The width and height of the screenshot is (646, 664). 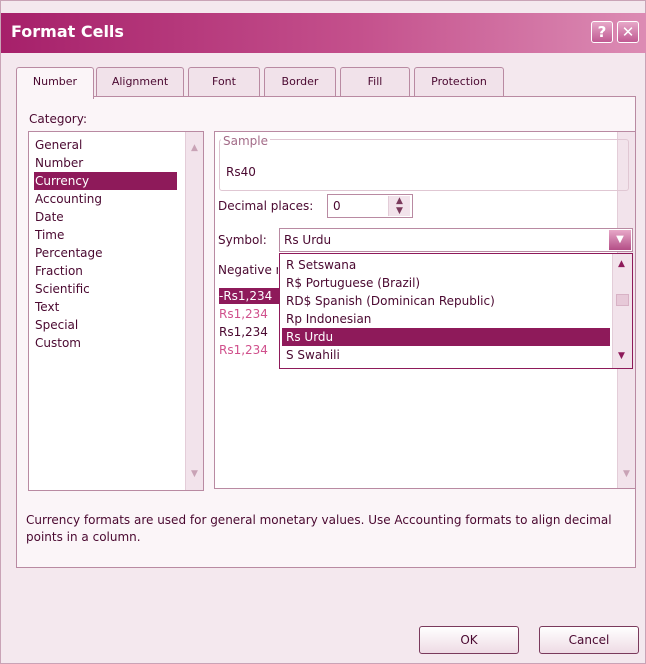 I want to click on negative-numbers-label: Negative numbers:, so click(x=248, y=270).